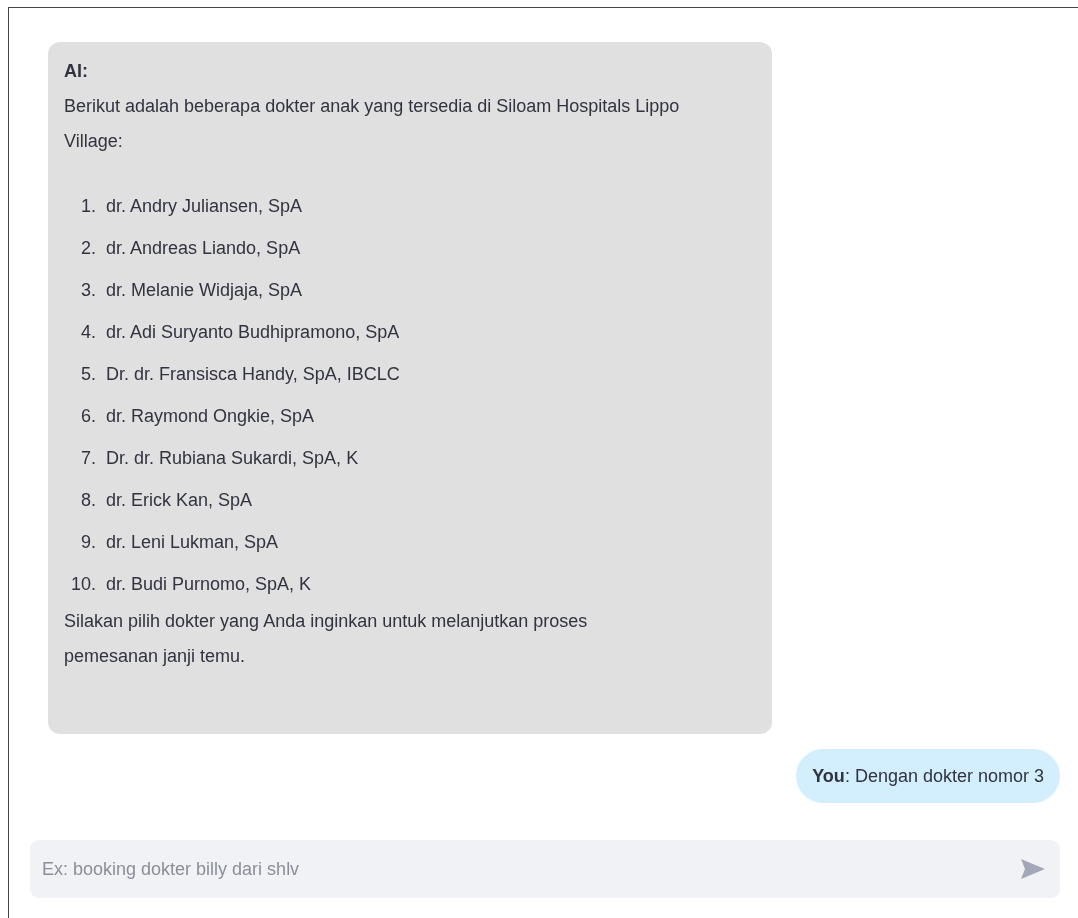 Image resolution: width=1078 pixels, height=918 pixels. What do you see at coordinates (192, 542) in the screenshot?
I see `doctor-name: dr. Leni Lukman, SpA` at bounding box center [192, 542].